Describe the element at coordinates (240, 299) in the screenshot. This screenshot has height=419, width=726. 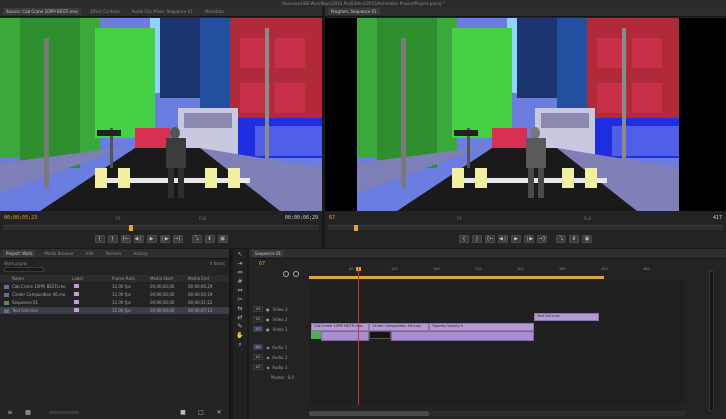
I see `razor-tool-icon: ✂` at that location.